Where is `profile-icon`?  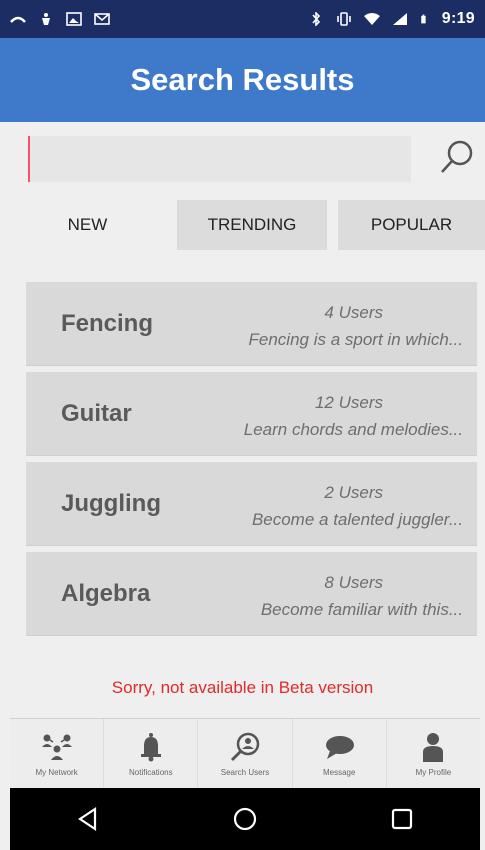
profile-icon is located at coordinates (433, 747).